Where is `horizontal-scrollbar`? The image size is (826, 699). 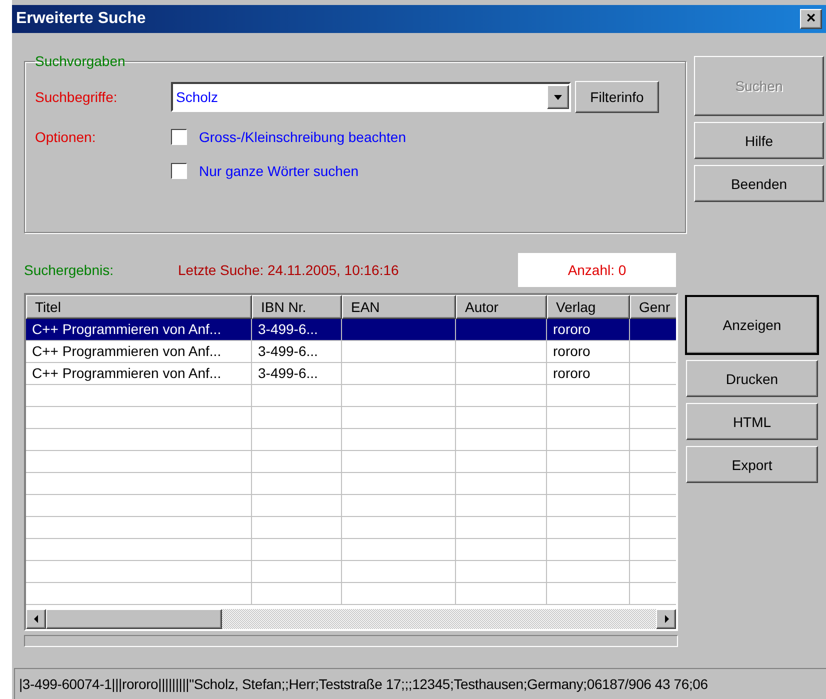
horizontal-scrollbar is located at coordinates (351, 619).